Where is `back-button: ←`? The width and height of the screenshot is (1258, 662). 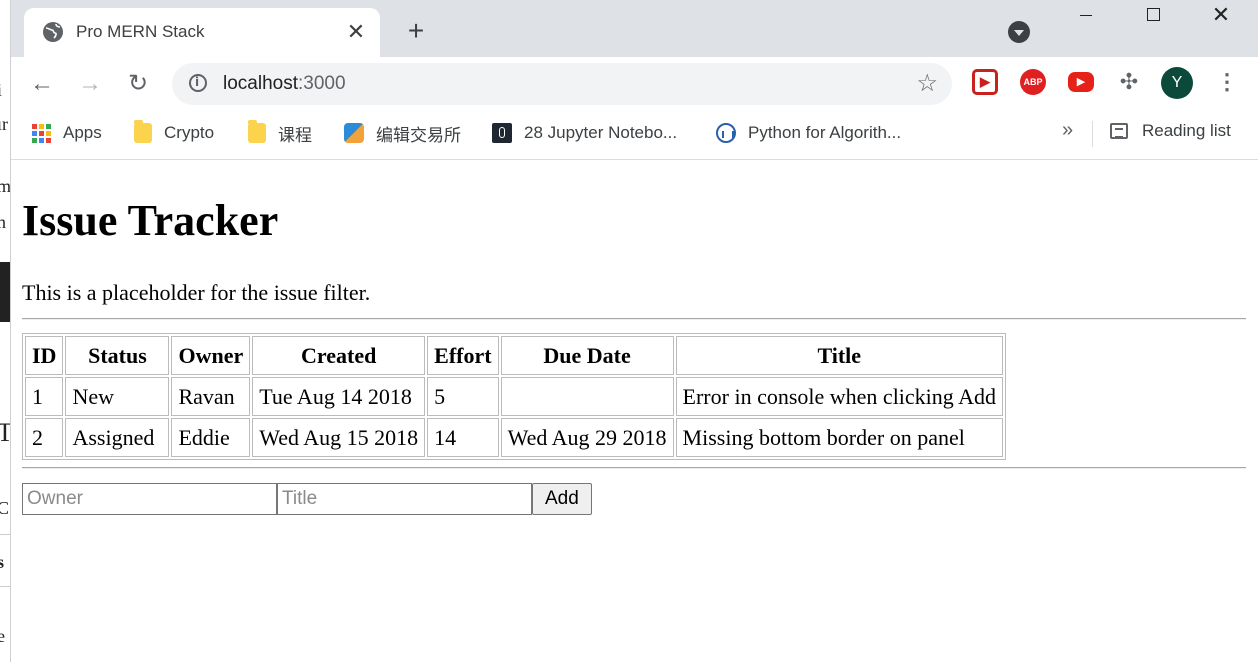
back-button: ← is located at coordinates (42, 84).